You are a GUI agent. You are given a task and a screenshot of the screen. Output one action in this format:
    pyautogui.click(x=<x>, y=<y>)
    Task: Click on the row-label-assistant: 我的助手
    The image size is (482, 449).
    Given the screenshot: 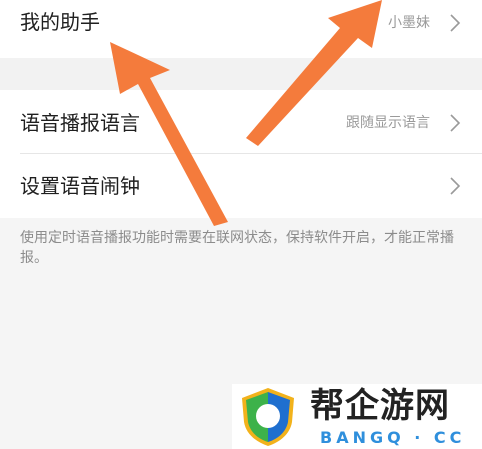 What is the action you would take?
    pyautogui.click(x=60, y=22)
    